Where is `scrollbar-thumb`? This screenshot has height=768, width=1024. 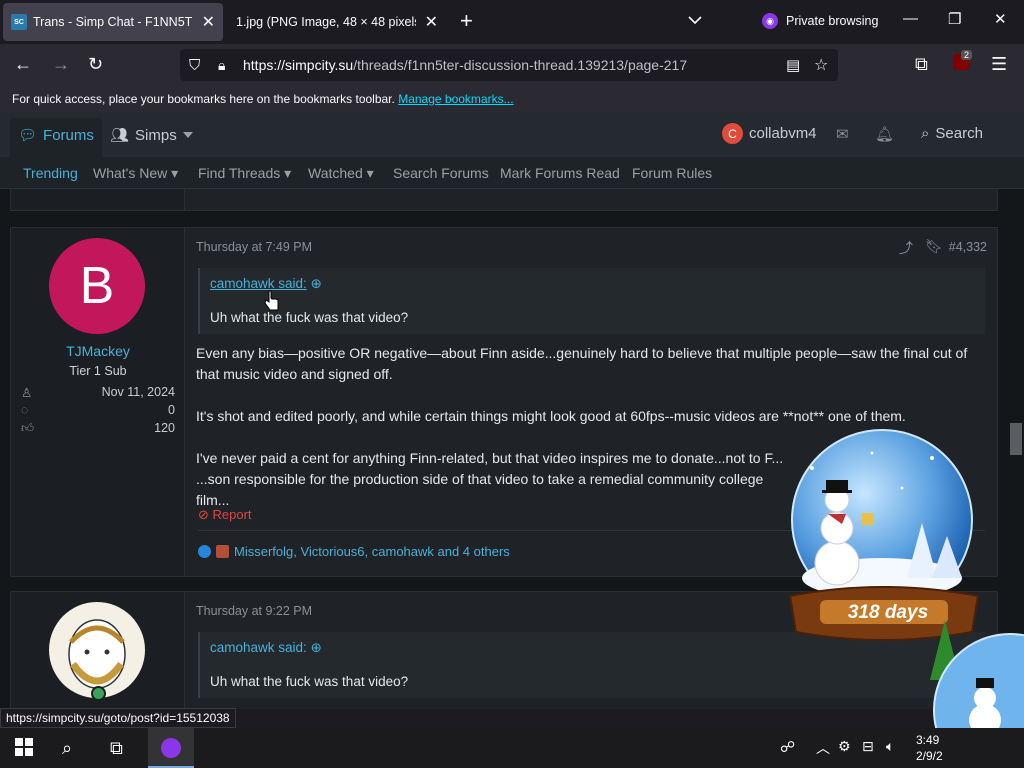
scrollbar-thumb is located at coordinates (1016, 439).